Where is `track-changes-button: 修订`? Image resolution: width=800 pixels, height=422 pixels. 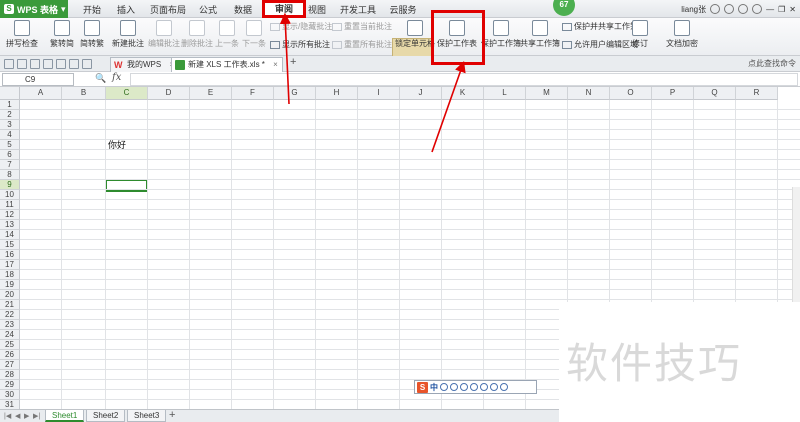
track-changes-button: 修订 is located at coordinates (640, 34).